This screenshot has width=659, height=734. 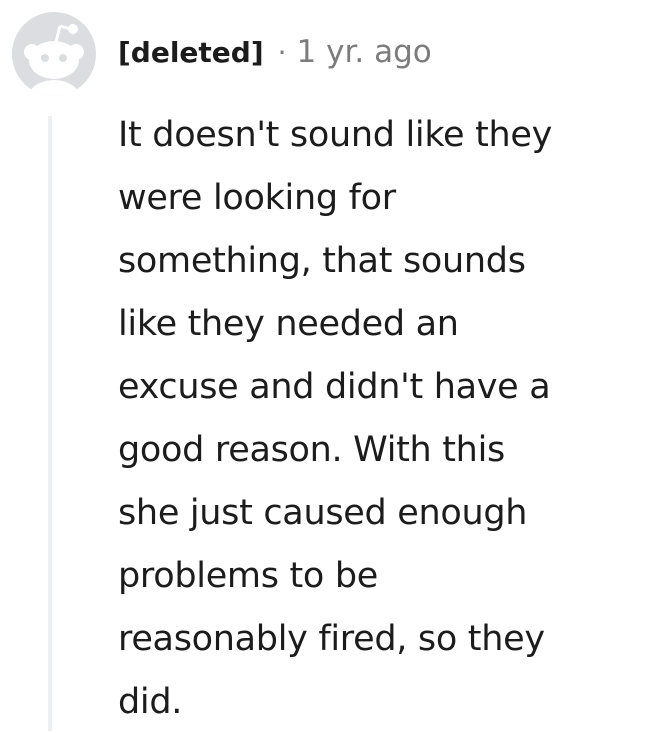 What do you see at coordinates (50, 423) in the screenshot?
I see `thread-collapse-line` at bounding box center [50, 423].